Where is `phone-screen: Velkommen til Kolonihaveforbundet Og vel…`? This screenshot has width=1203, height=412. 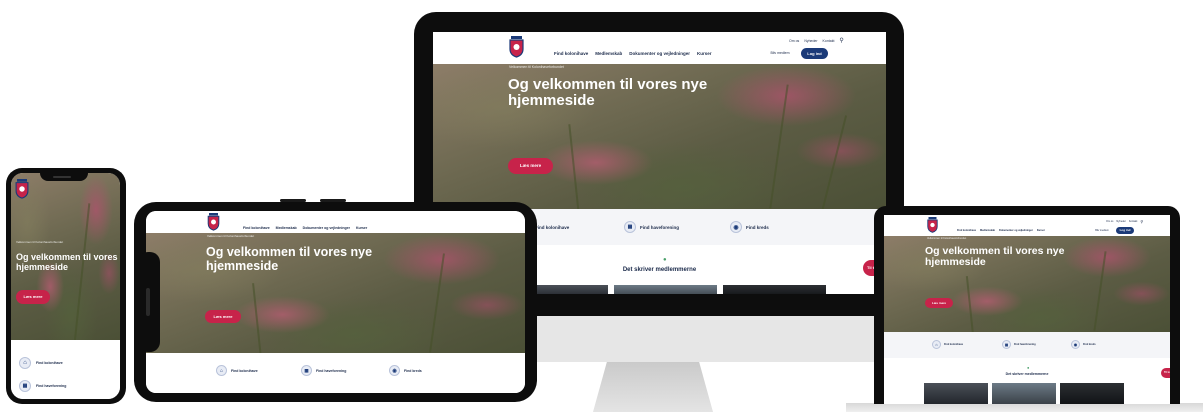 phone-screen: Velkommen til Kolonihaveforbundet Og vel… is located at coordinates (65, 286).